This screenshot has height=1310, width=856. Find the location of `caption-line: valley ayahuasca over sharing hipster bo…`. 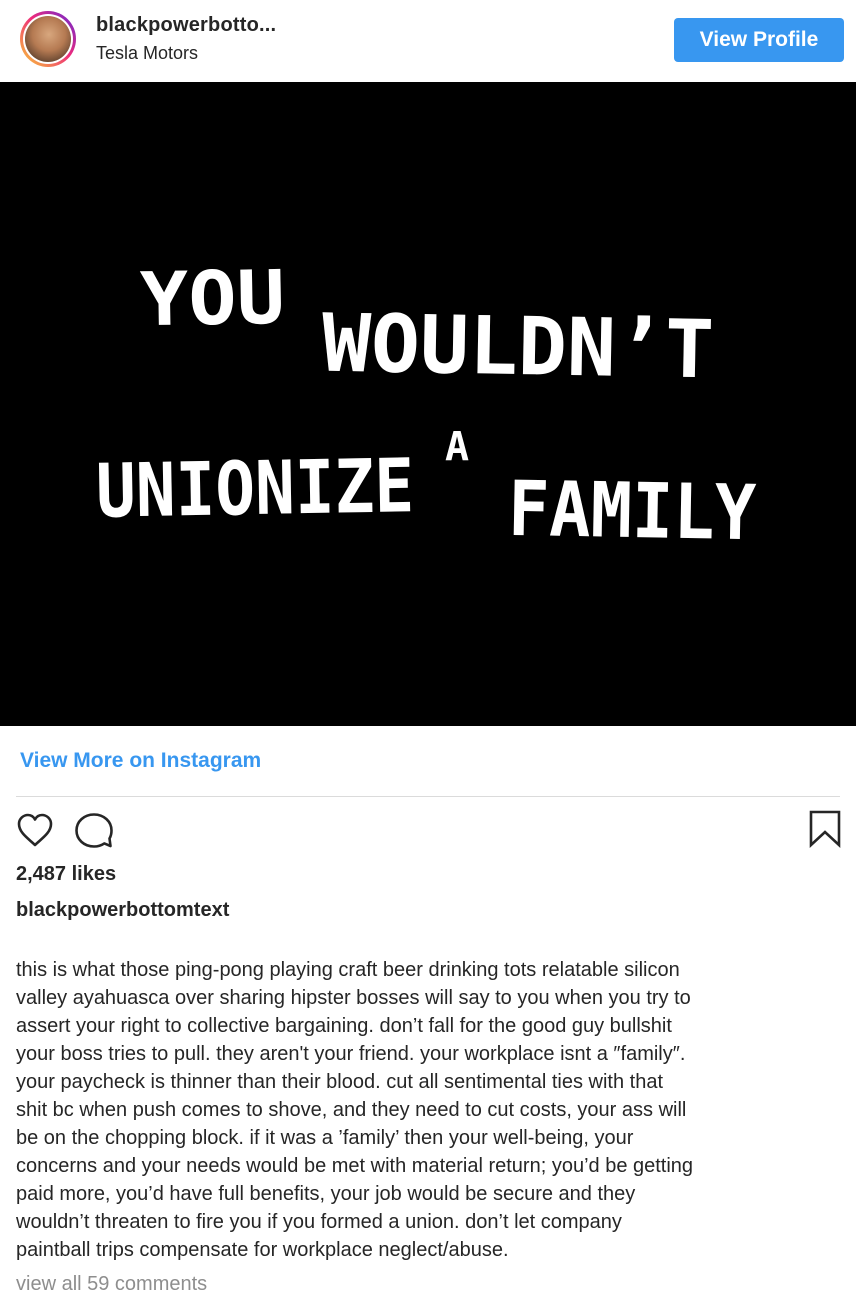

caption-line: valley ayahuasca over sharing hipster bo… is located at coordinates (353, 998).